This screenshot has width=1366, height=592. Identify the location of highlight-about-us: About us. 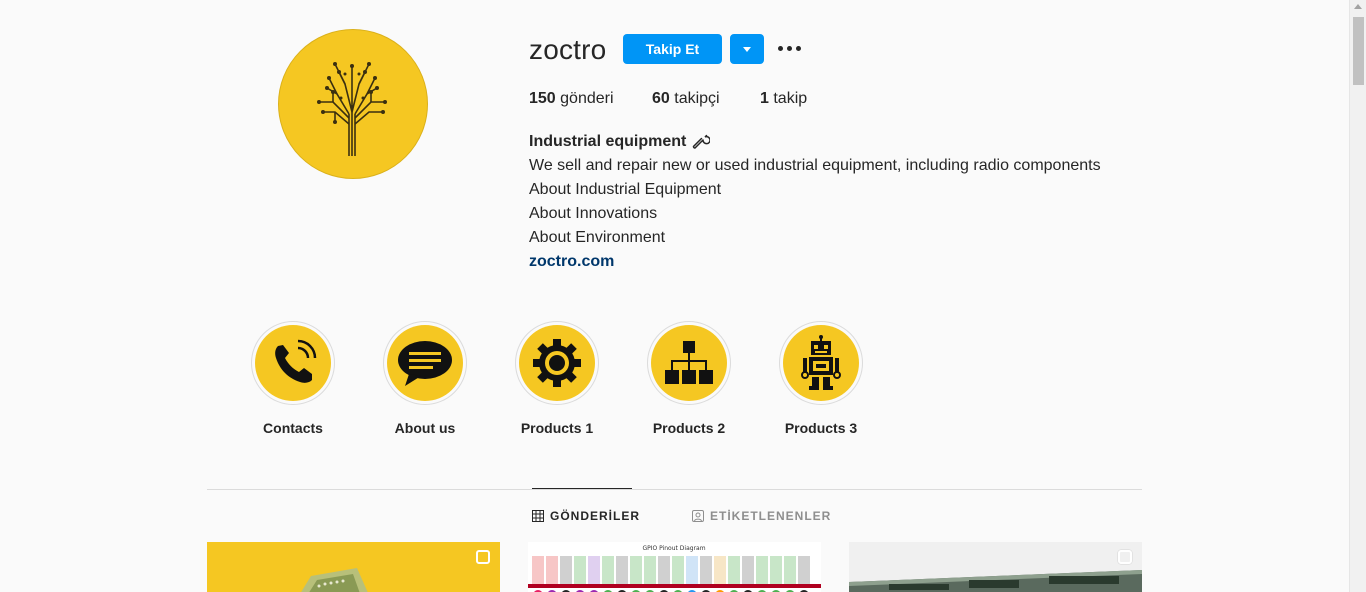
(425, 378).